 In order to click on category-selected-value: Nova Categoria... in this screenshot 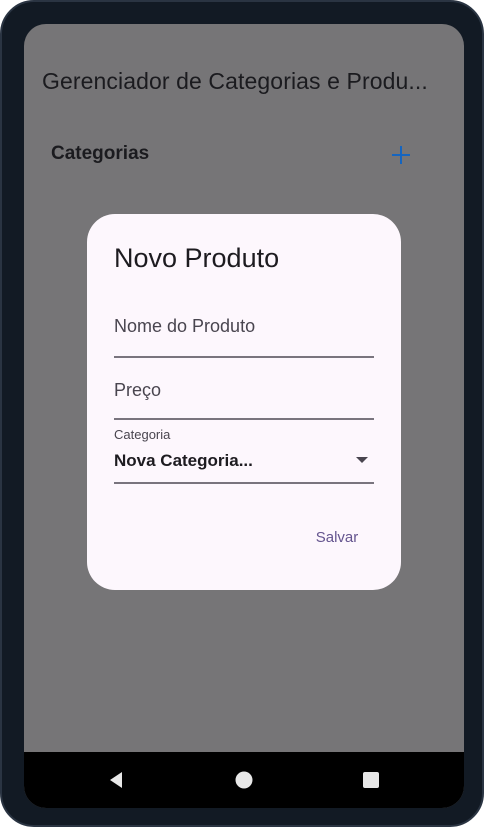, I will do `click(183, 460)`.